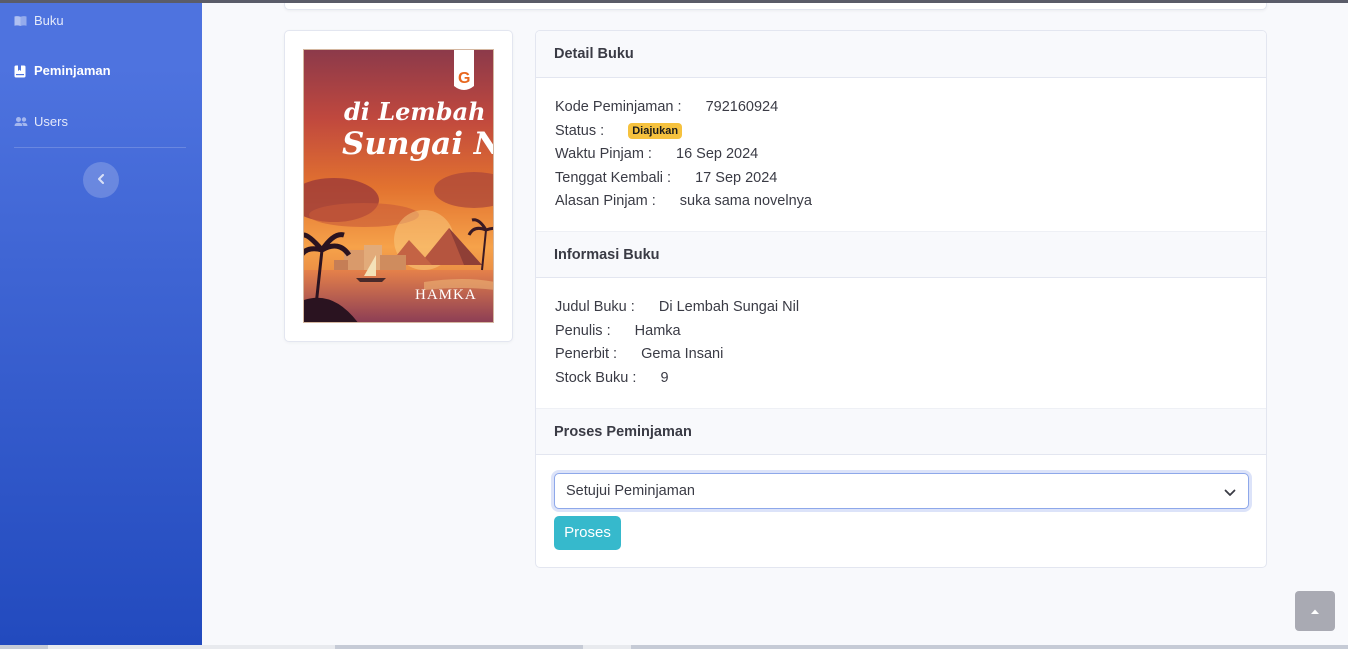  I want to click on stock-value: 9, so click(664, 378).